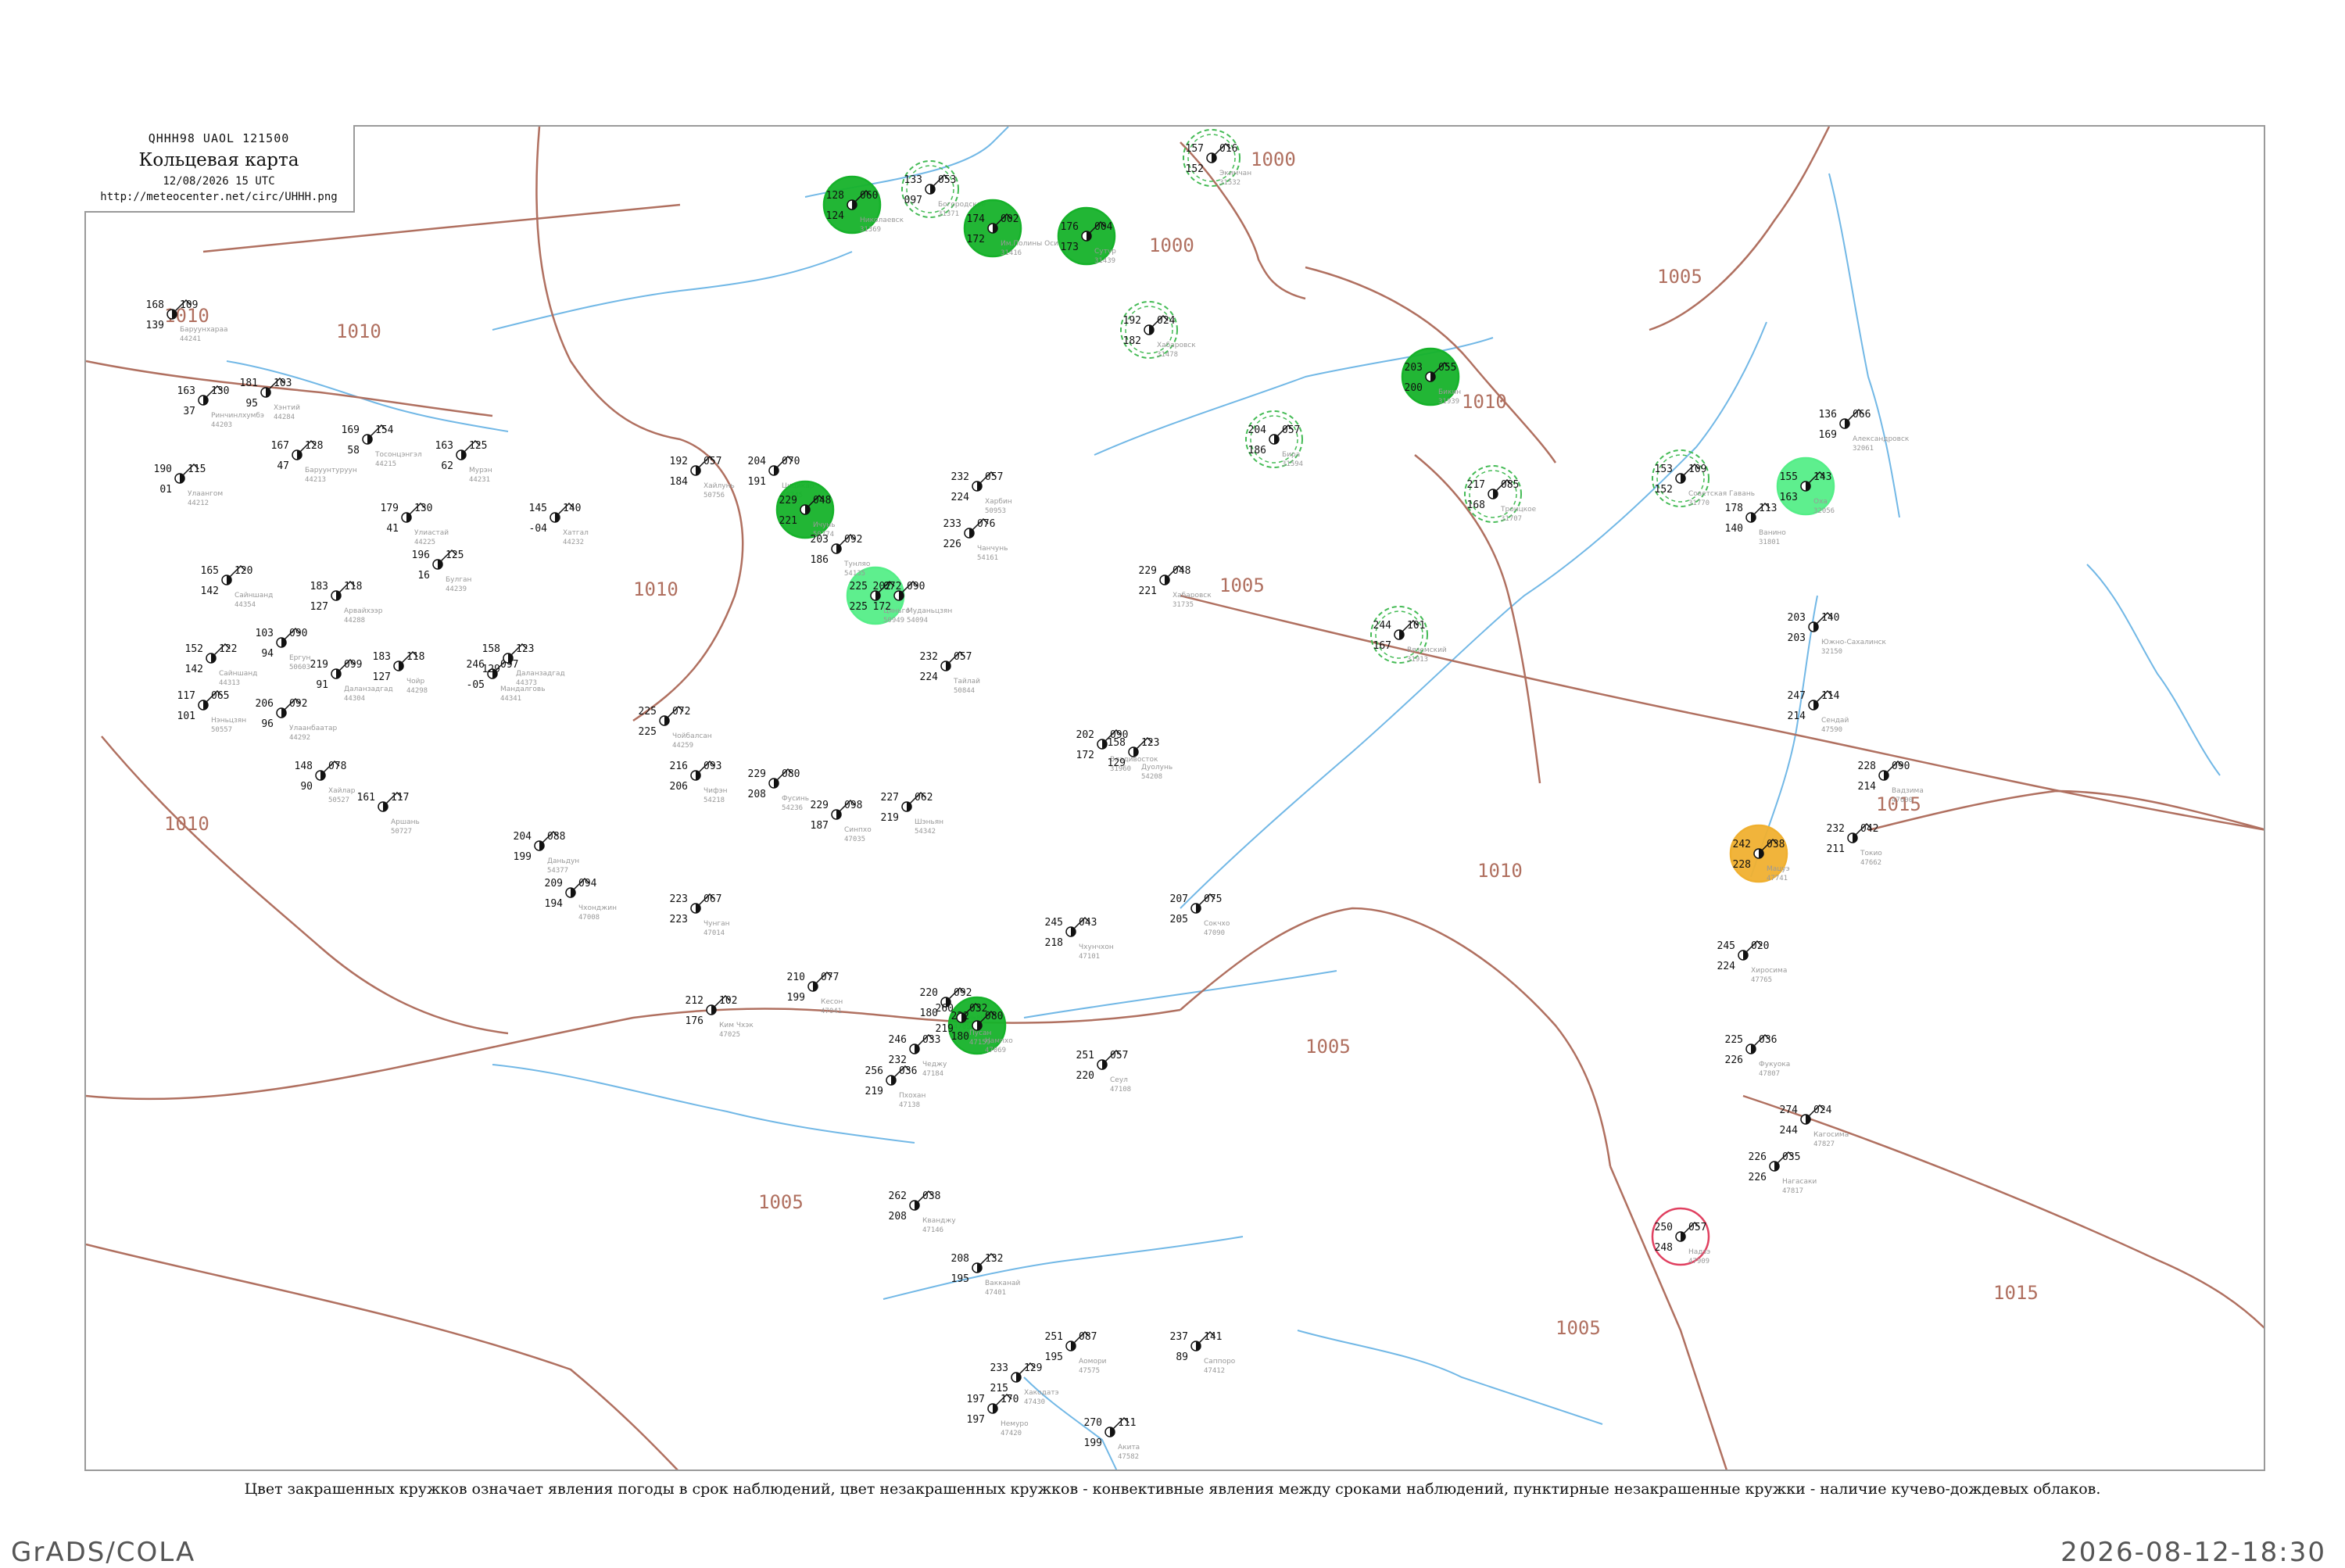  Describe the element at coordinates (1783, 1173) in the screenshot. I see `station-47817: 226 226 035 Нагасаки47817` at that location.